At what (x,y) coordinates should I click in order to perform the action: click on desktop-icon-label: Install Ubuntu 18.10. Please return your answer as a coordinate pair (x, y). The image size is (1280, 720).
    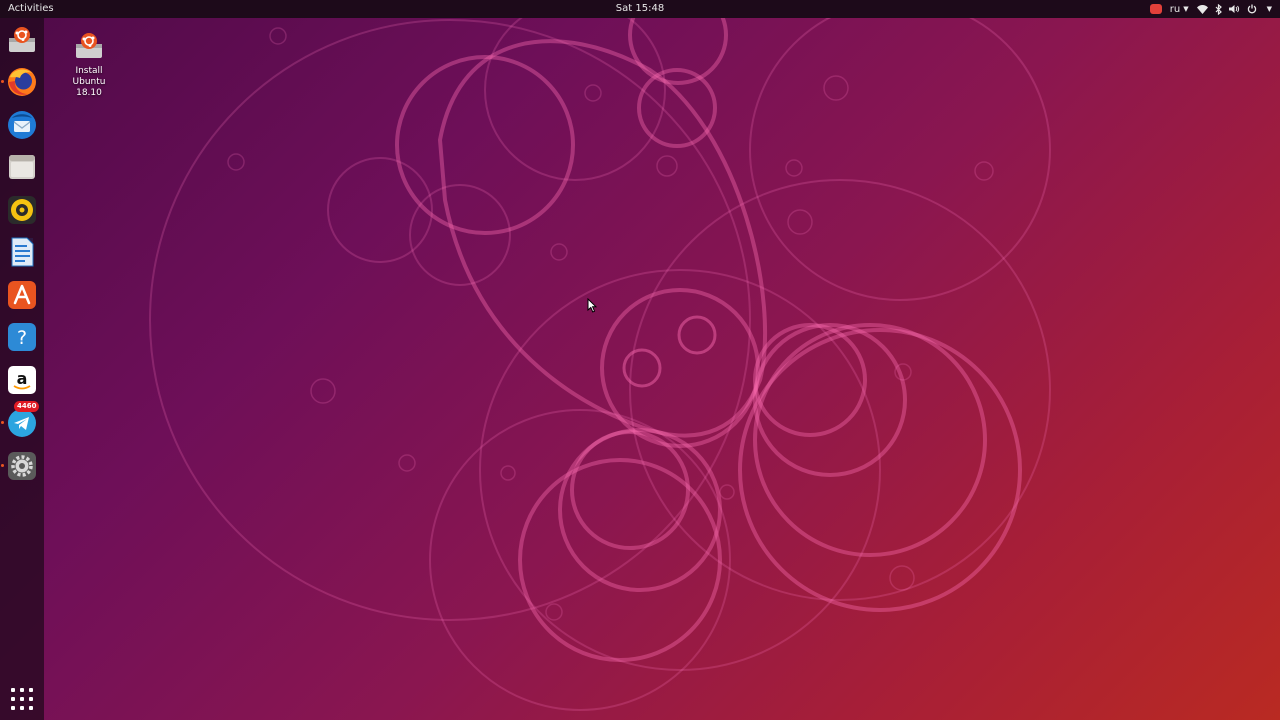
    Looking at the image, I should click on (89, 82).